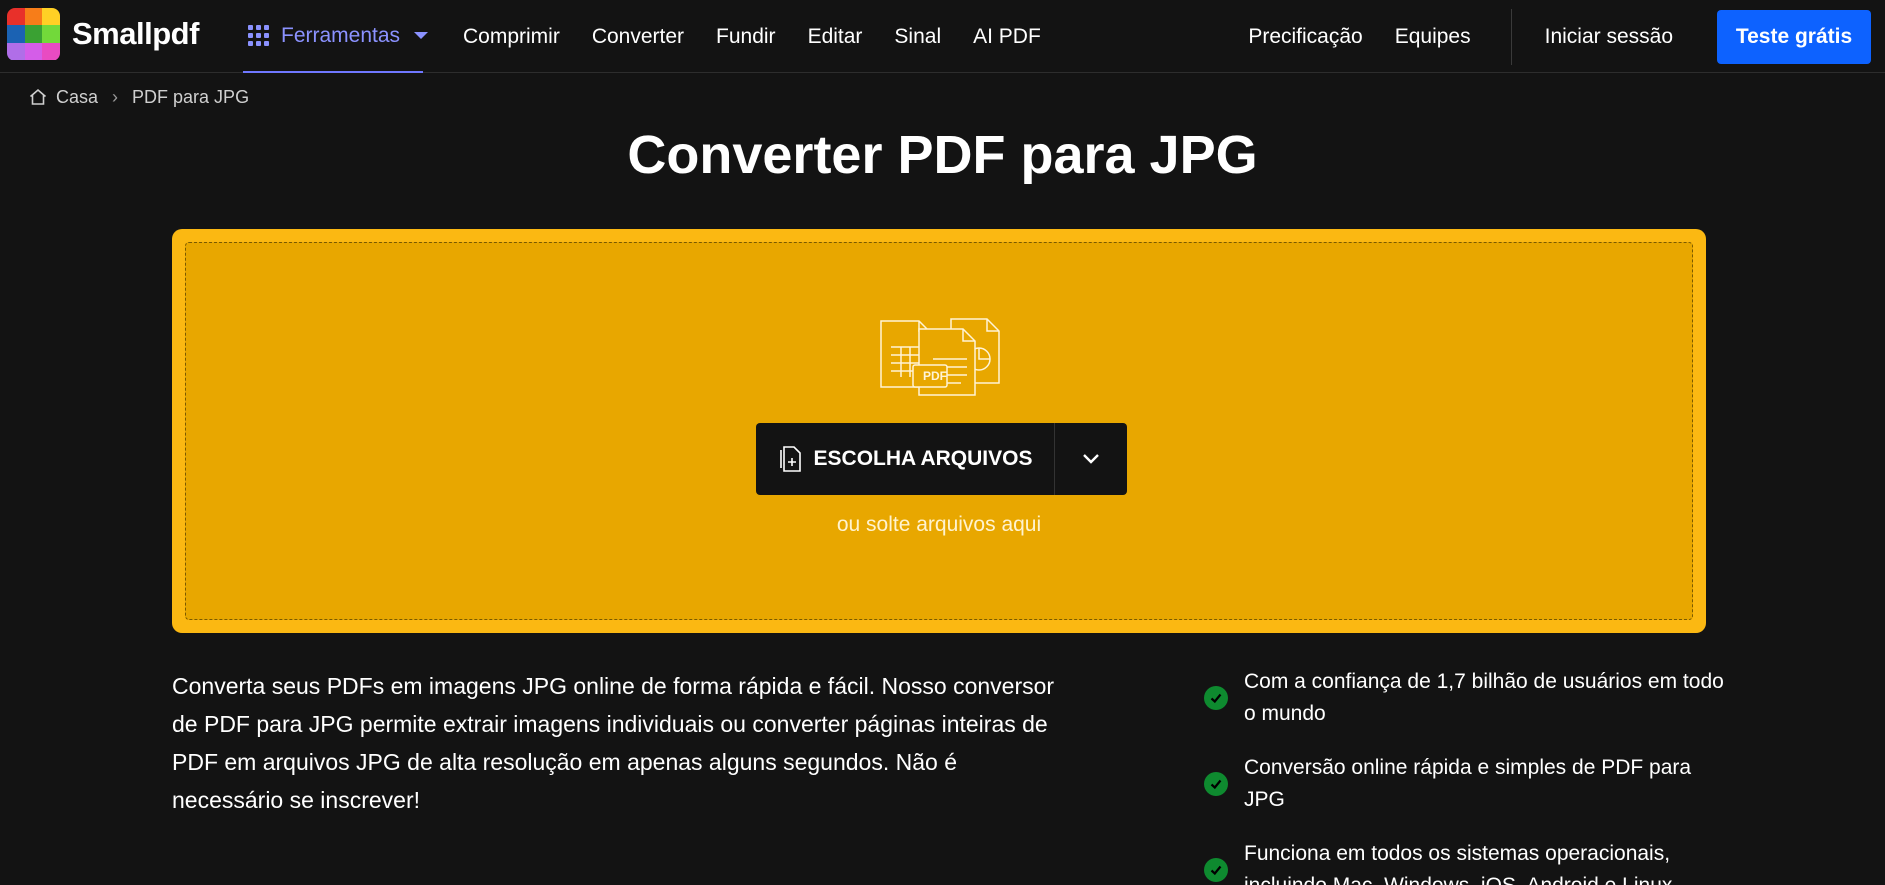  Describe the element at coordinates (935, 376) in the screenshot. I see `pdf-badge-text: PDF` at that location.